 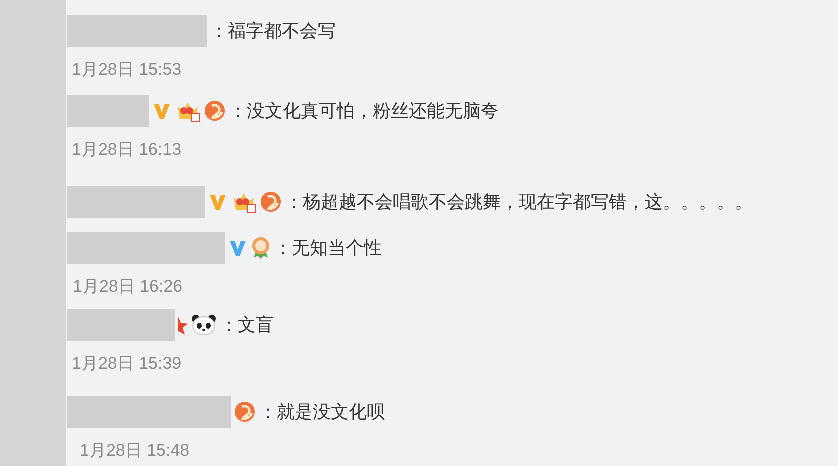 What do you see at coordinates (519, 202) in the screenshot?
I see `comment-text: ：杨超越不会唱歌不会跳舞，现在字都写错，这。。。。。` at bounding box center [519, 202].